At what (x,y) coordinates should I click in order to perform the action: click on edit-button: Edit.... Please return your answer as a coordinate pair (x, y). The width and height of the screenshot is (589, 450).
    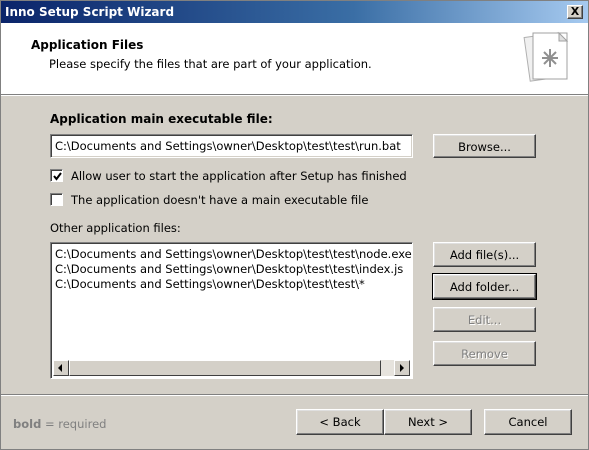
    Looking at the image, I should click on (484, 319).